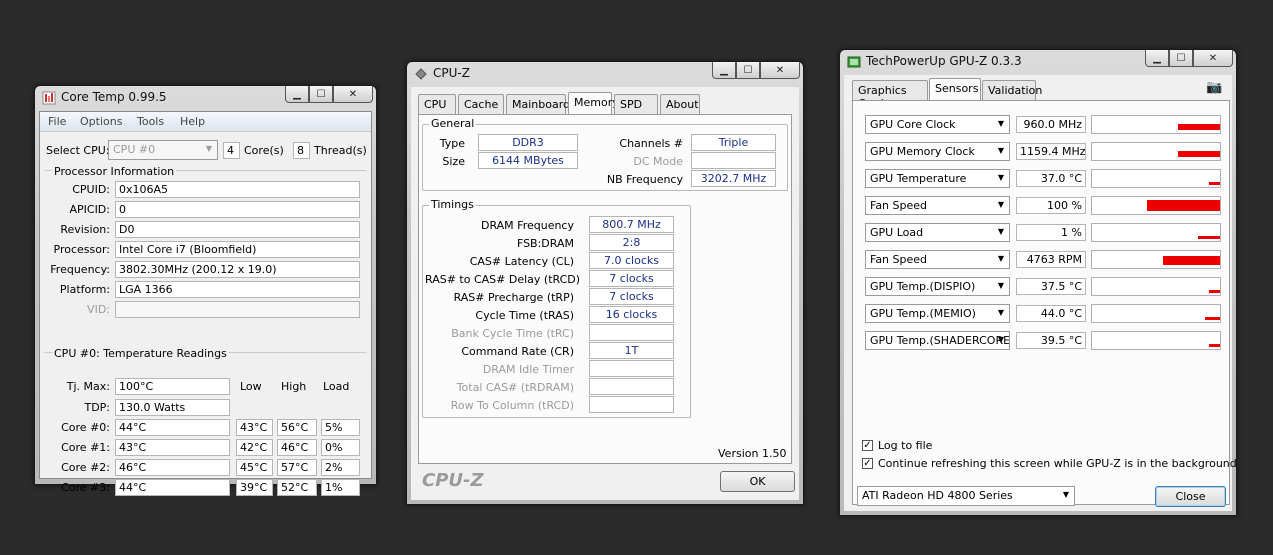 The width and height of the screenshot is (1273, 555). What do you see at coordinates (85, 467) in the screenshot?
I see `core-label: Core #2:` at bounding box center [85, 467].